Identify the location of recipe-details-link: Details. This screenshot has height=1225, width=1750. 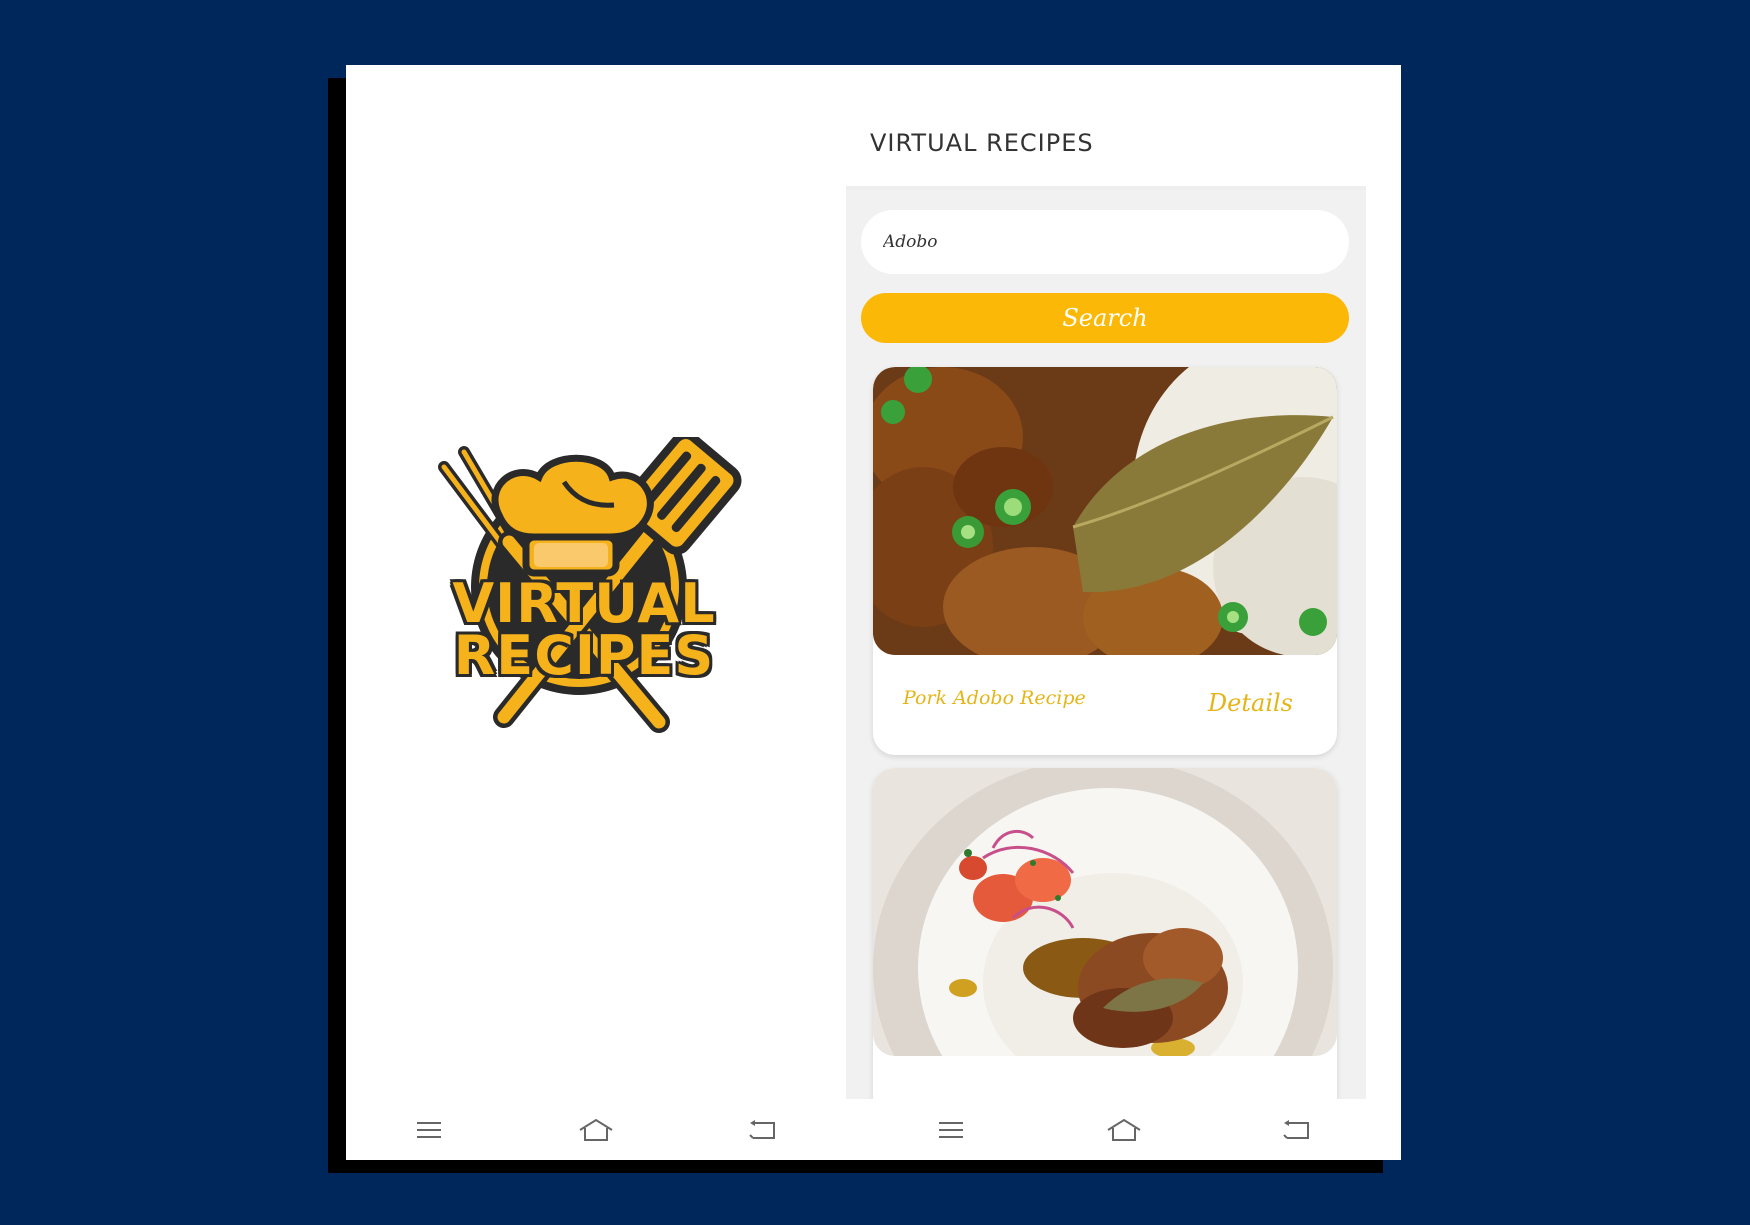
(1250, 703).